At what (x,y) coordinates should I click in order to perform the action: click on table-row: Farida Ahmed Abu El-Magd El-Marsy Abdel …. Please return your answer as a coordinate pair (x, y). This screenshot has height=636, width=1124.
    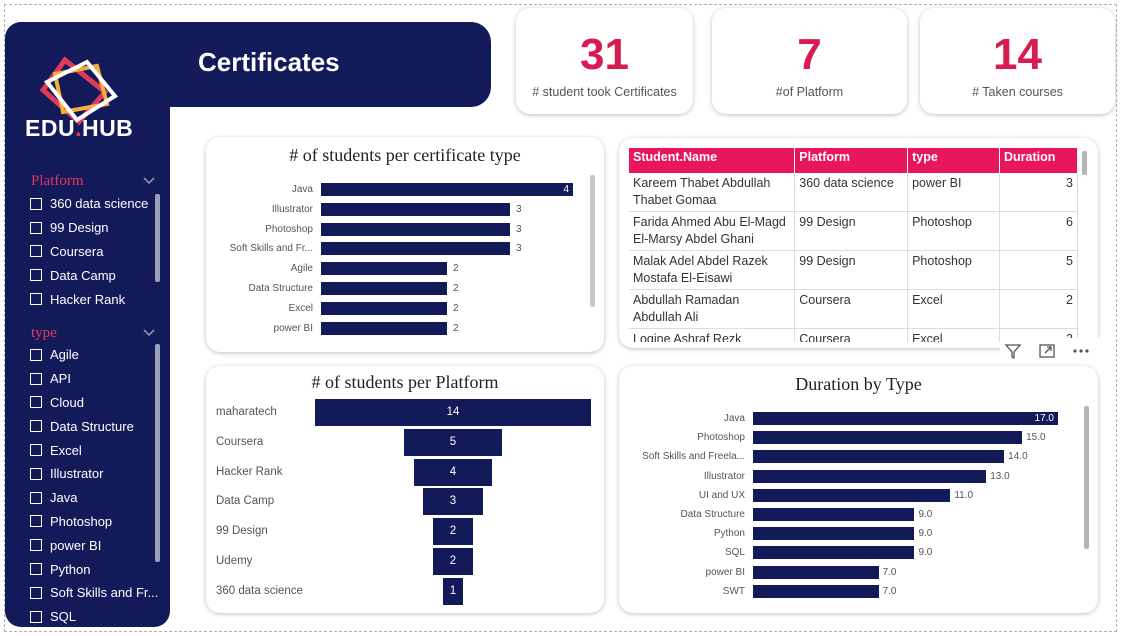
    Looking at the image, I should click on (853, 231).